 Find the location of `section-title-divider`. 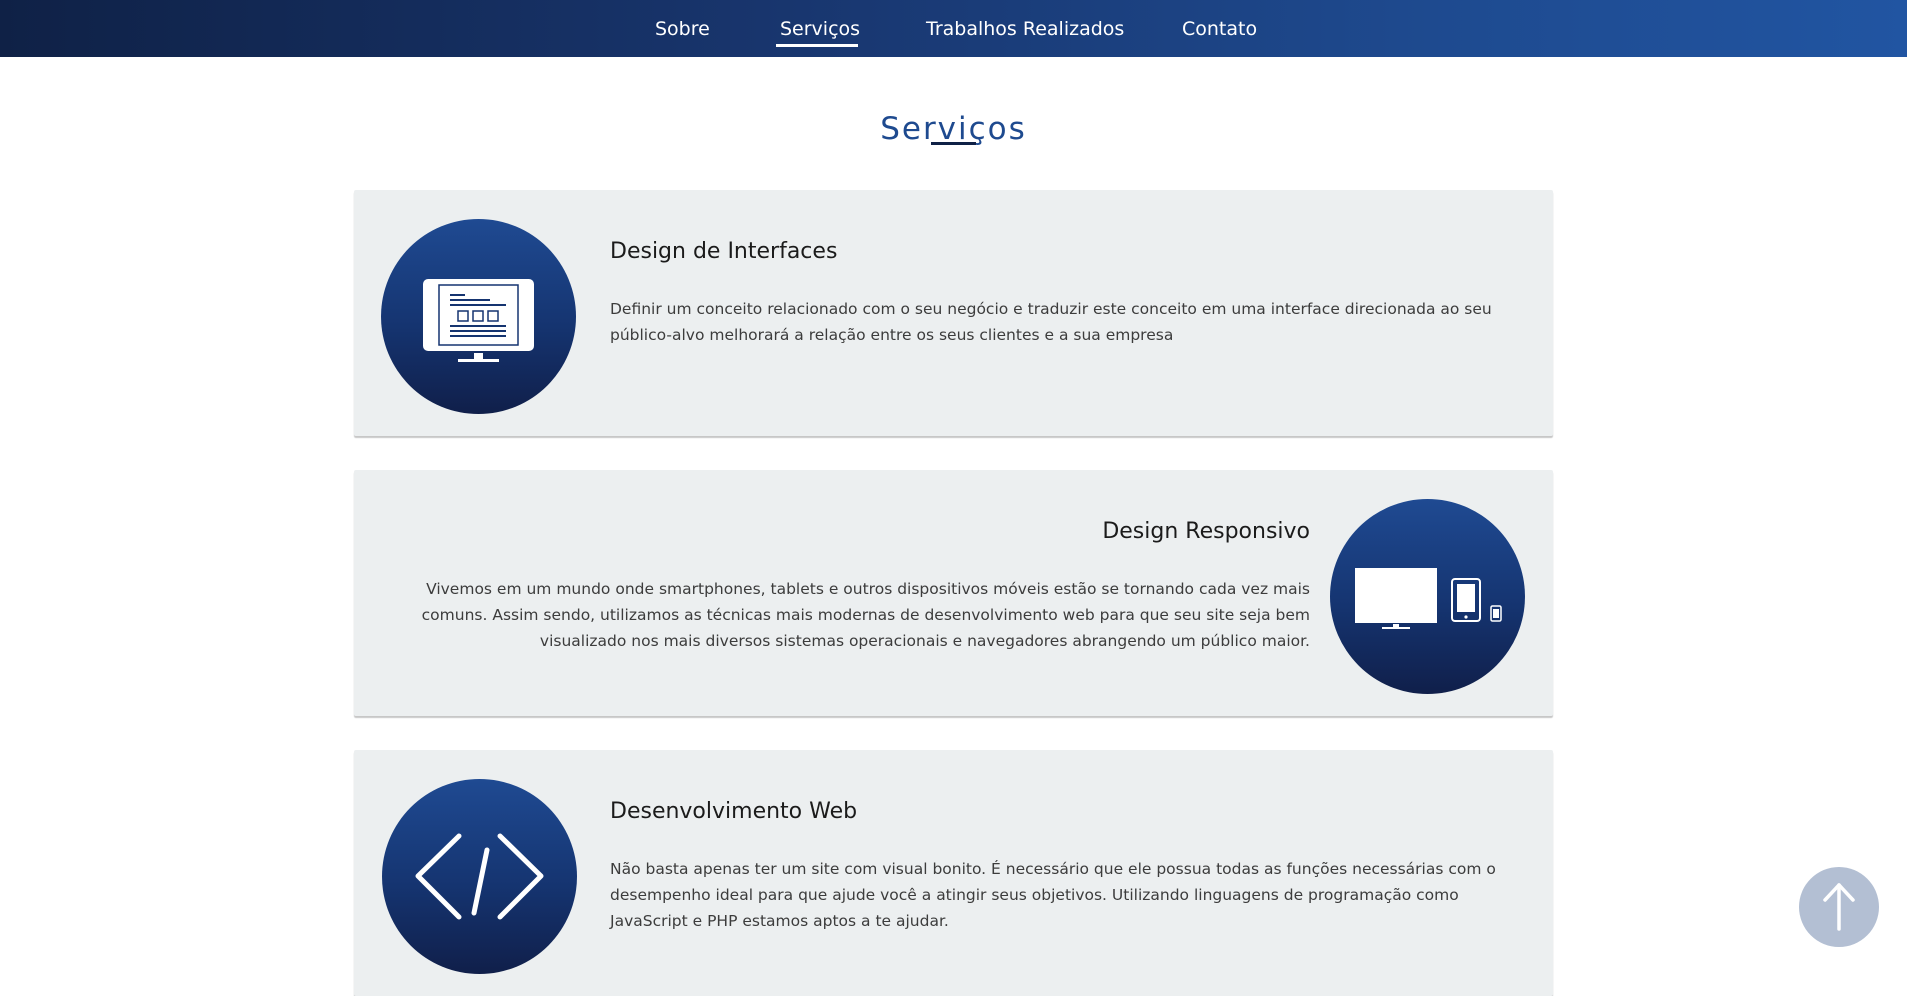

section-title-divider is located at coordinates (953, 143).